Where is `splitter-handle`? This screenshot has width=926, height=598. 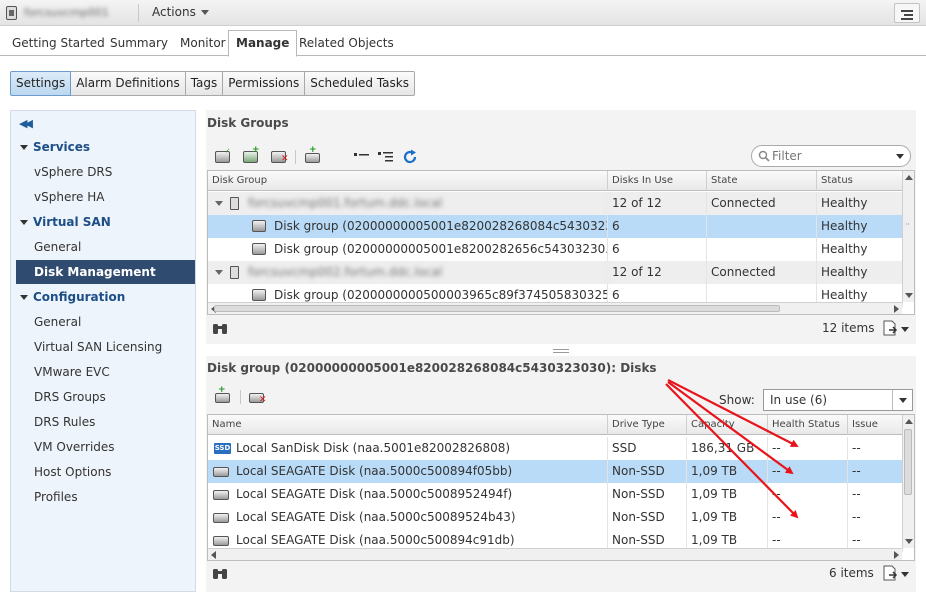 splitter-handle is located at coordinates (561, 351).